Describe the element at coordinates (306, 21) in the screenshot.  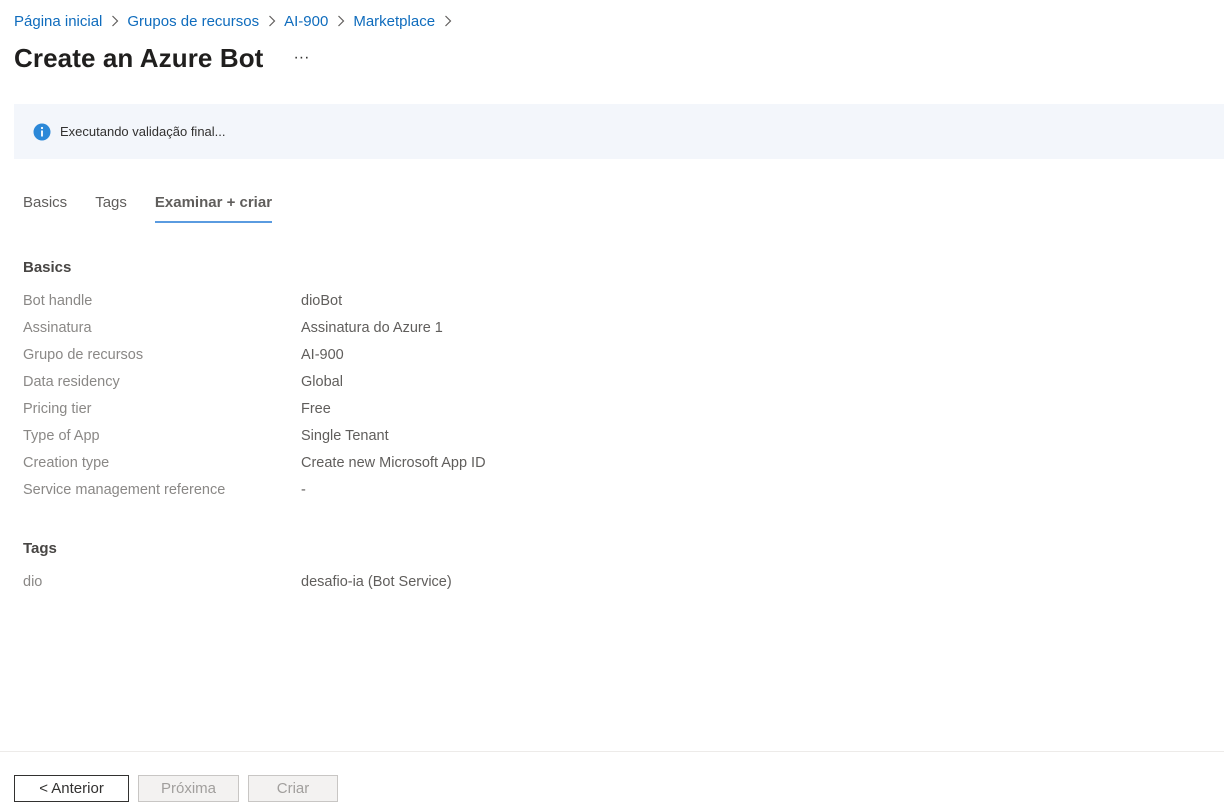
I see `breadcrumb-resource-group-link: AI-900` at that location.